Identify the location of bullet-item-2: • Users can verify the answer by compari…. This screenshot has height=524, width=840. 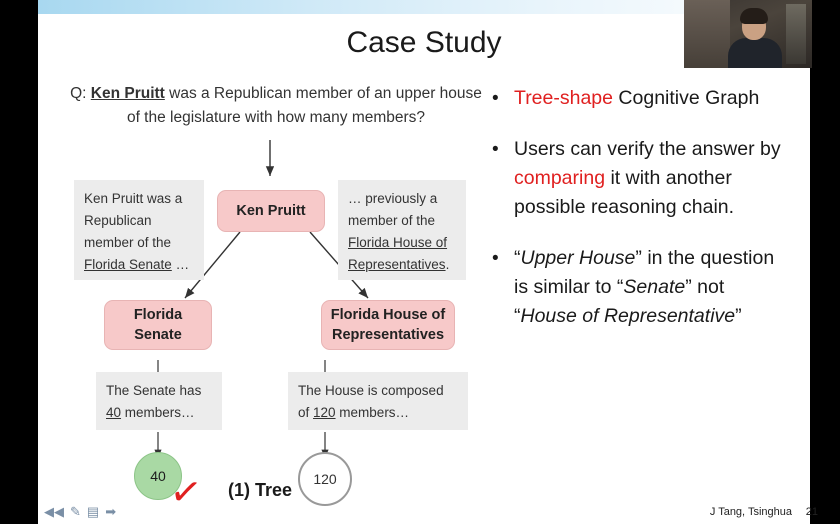
(642, 178).